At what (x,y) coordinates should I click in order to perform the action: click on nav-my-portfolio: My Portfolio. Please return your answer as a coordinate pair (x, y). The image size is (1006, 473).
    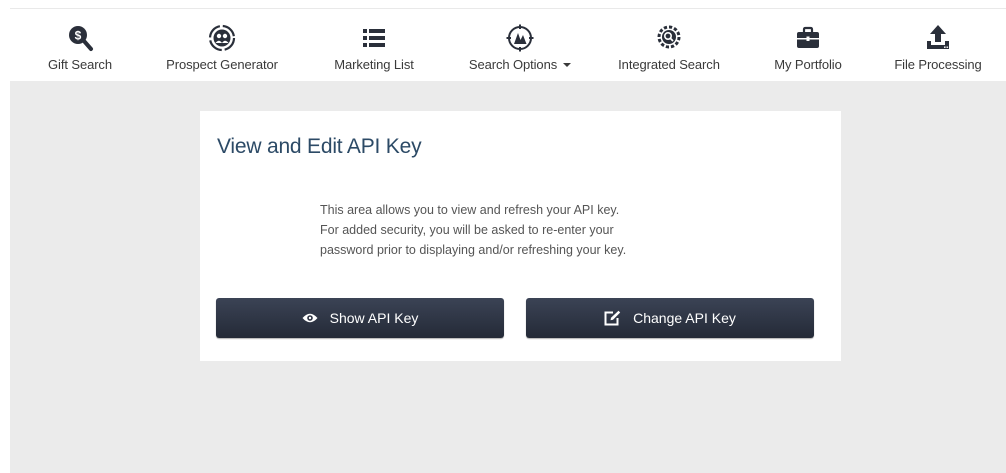
    Looking at the image, I should click on (808, 45).